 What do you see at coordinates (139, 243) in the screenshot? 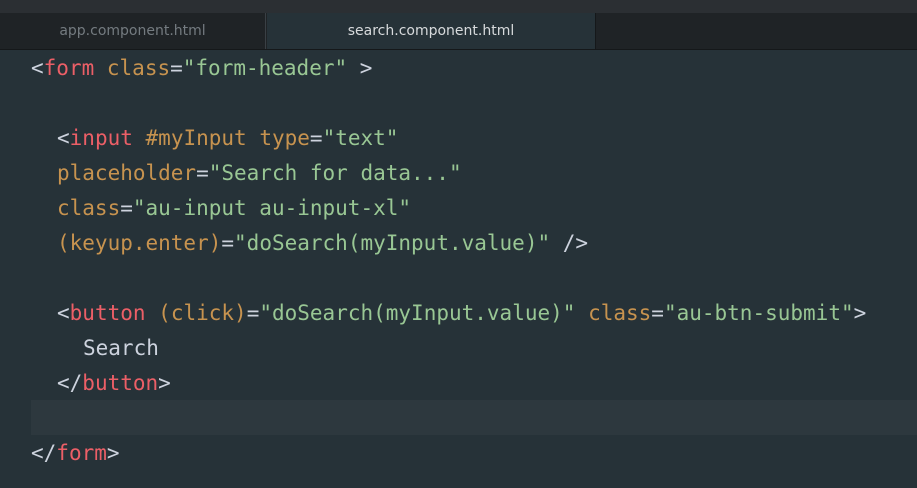
I see `code-token: (keyup.enter)` at bounding box center [139, 243].